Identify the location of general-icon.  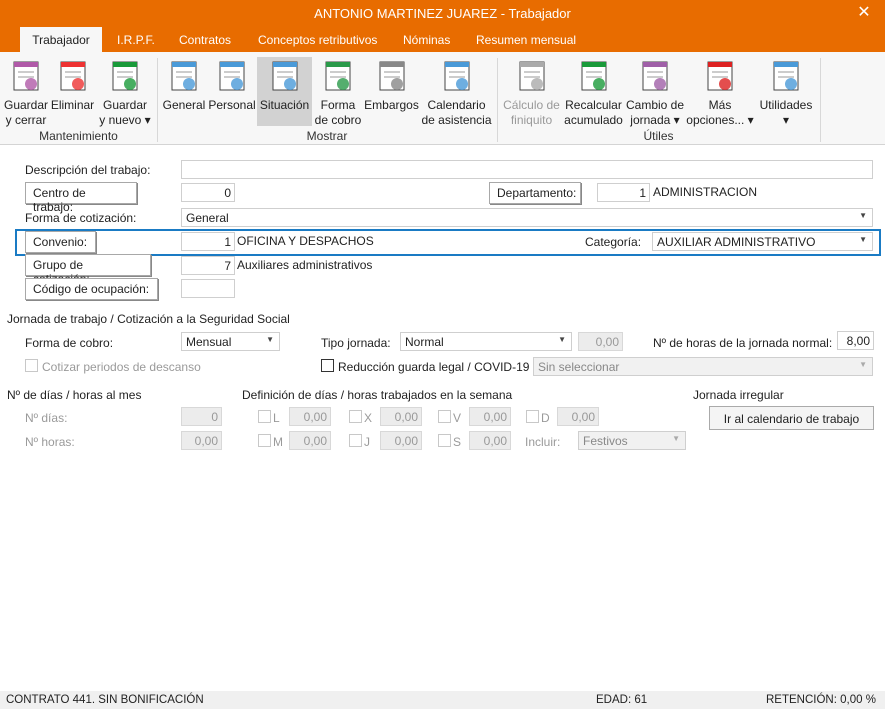
(184, 76).